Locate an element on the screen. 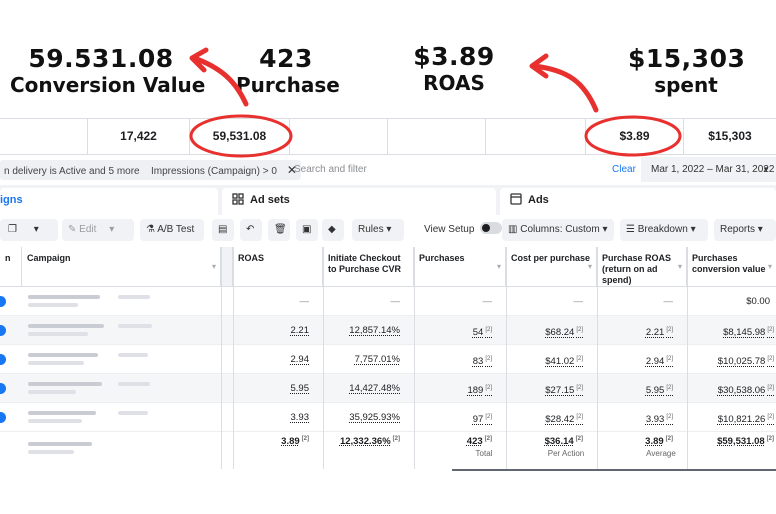 The height and width of the screenshot is (514, 776). column-header-conversion-value: Purchases conversion value ▾ is located at coordinates (731, 267).